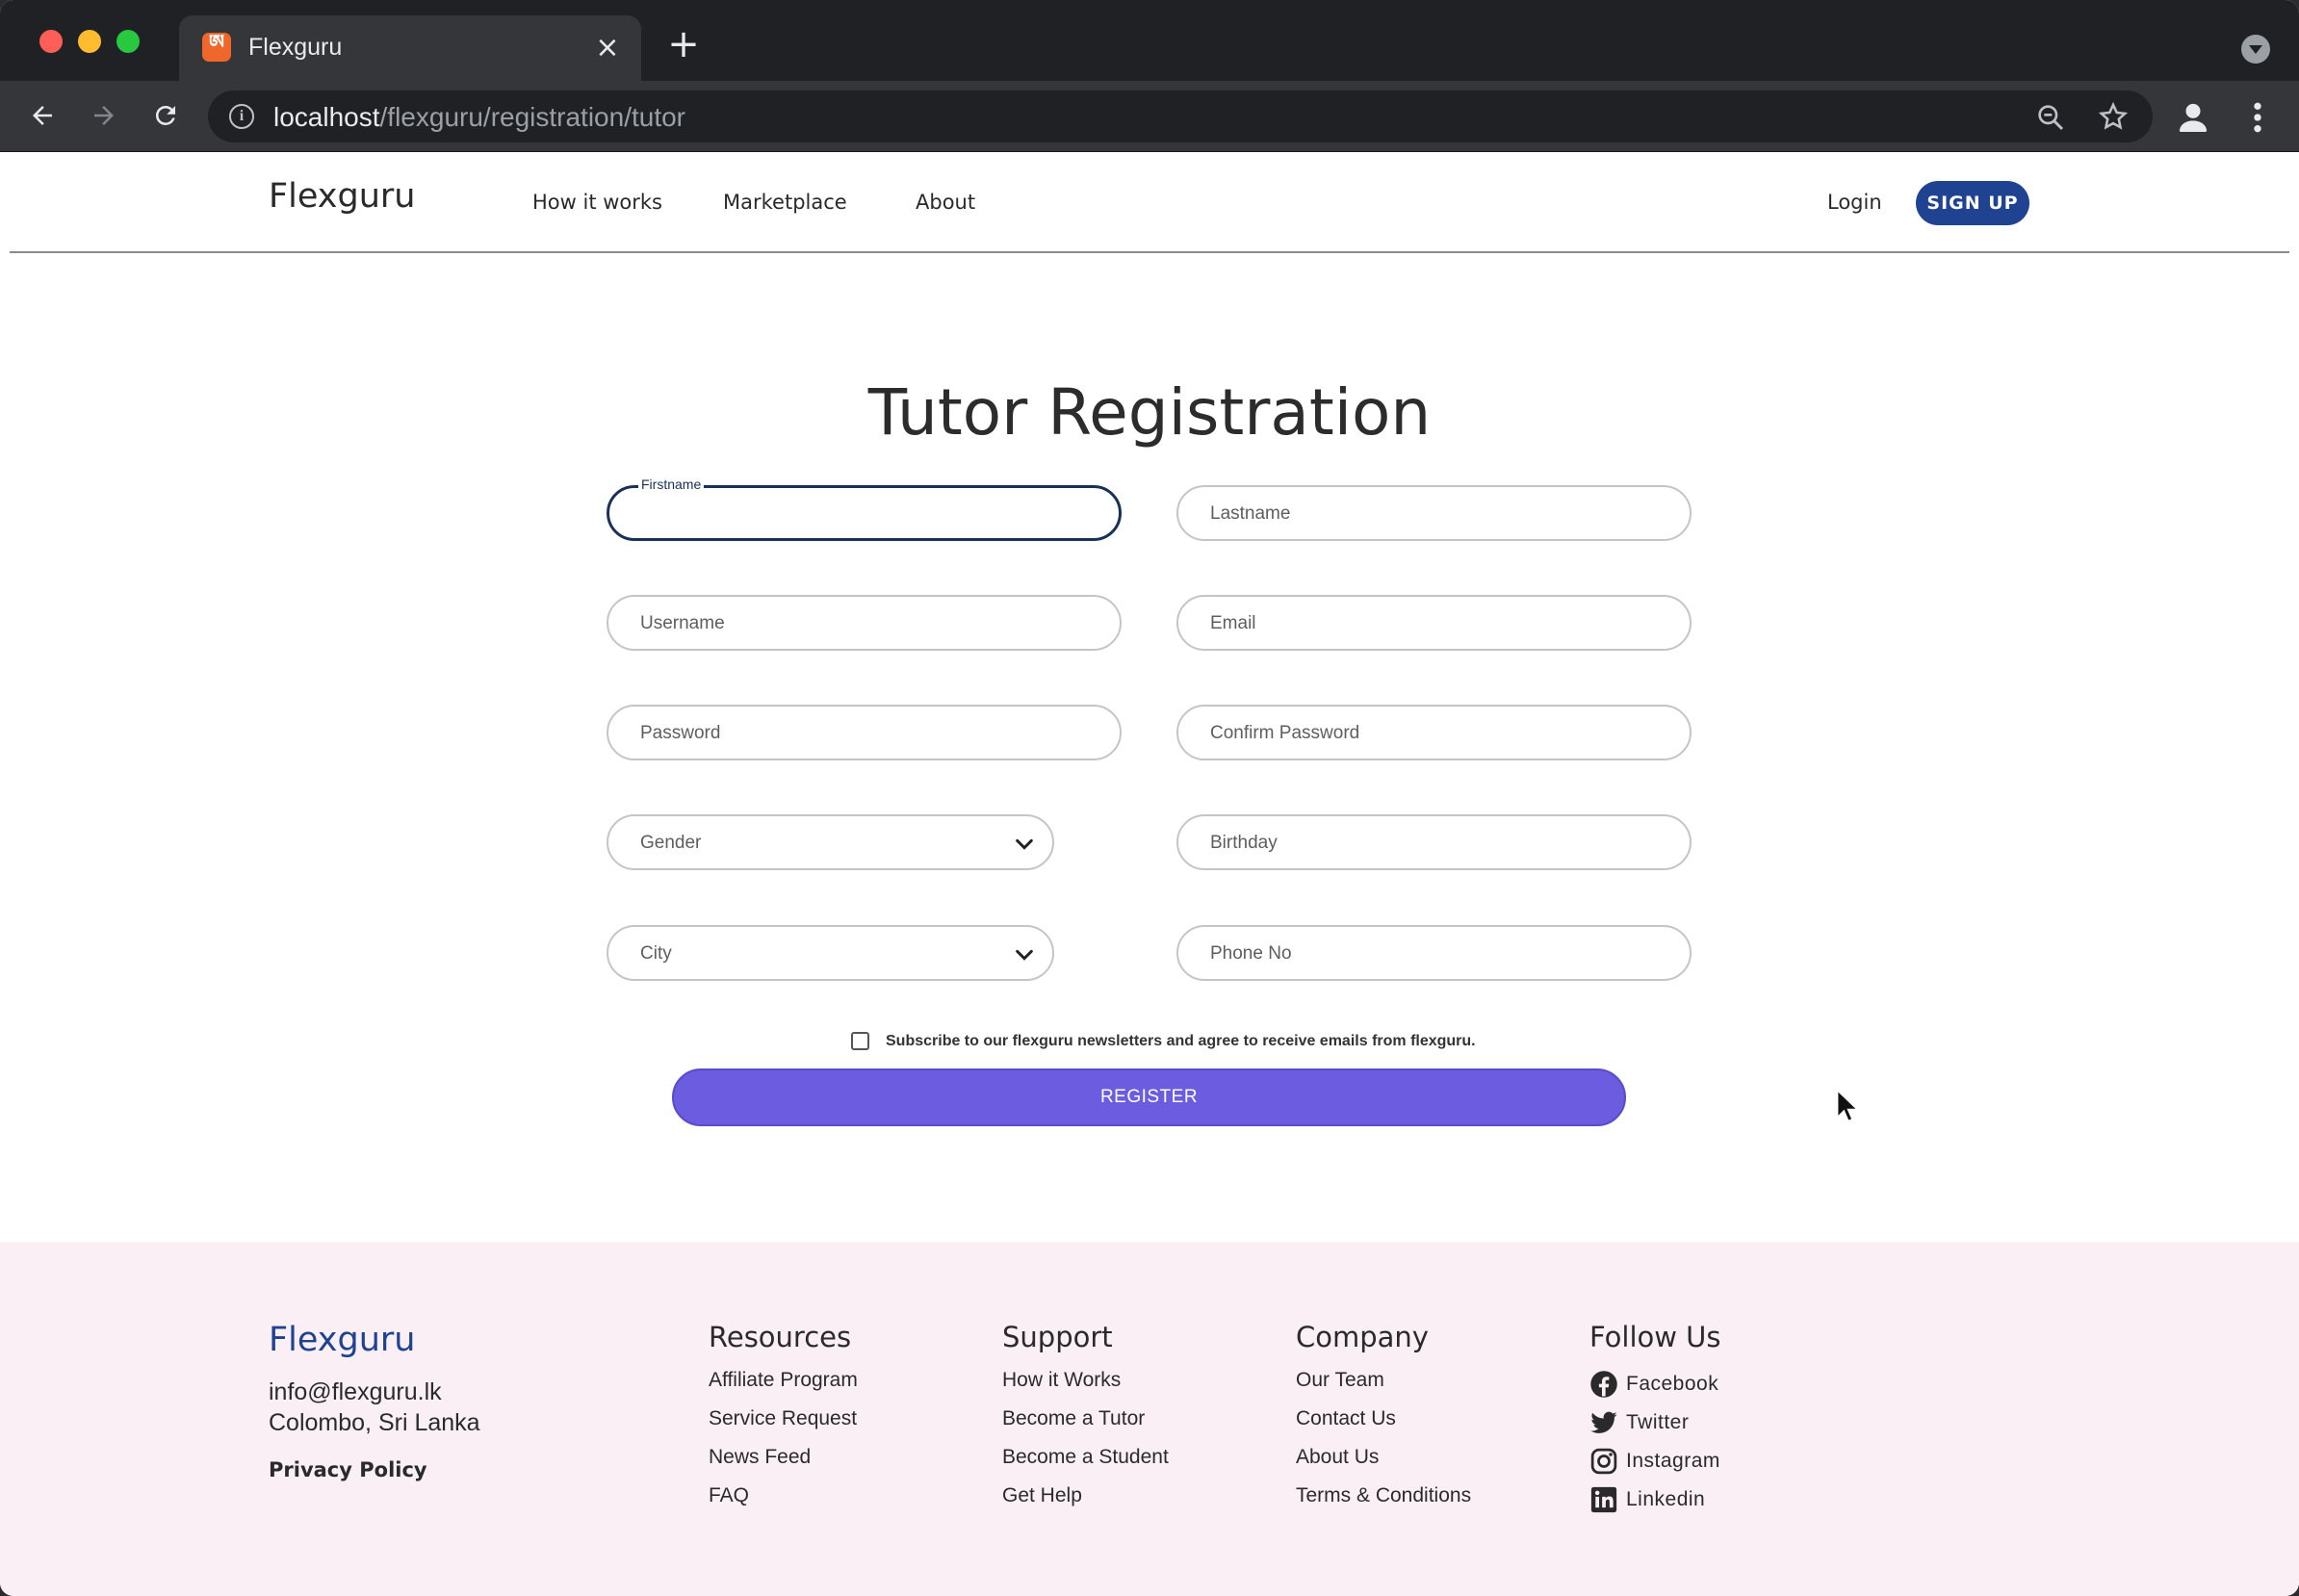 The image size is (2299, 1596). I want to click on twitter-icon, so click(1603, 1422).